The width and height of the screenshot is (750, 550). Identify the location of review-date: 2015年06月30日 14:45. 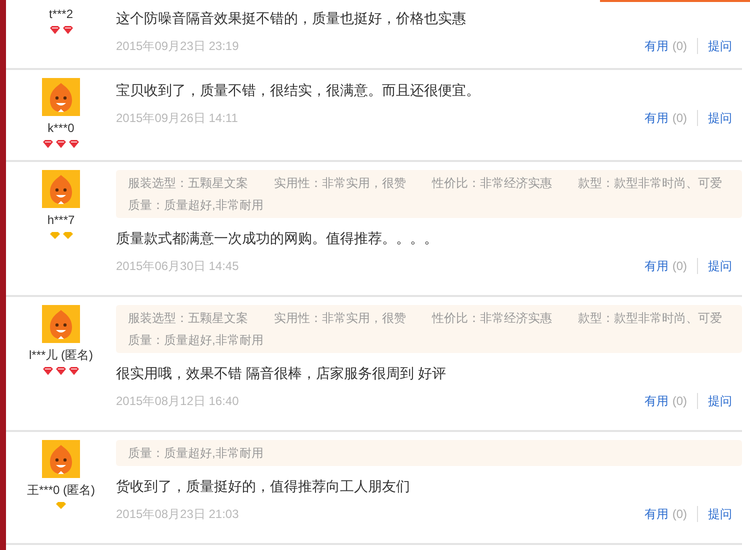
(177, 266).